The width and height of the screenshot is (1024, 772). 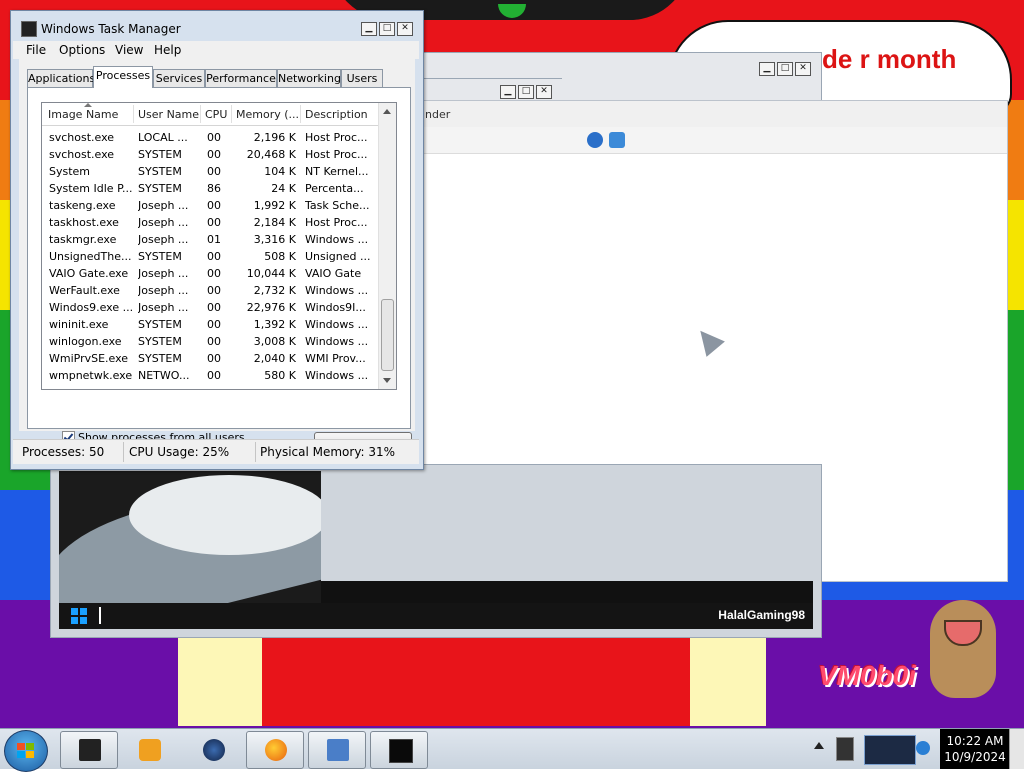 What do you see at coordinates (387, 246) in the screenshot?
I see `process-list-scrollbar` at bounding box center [387, 246].